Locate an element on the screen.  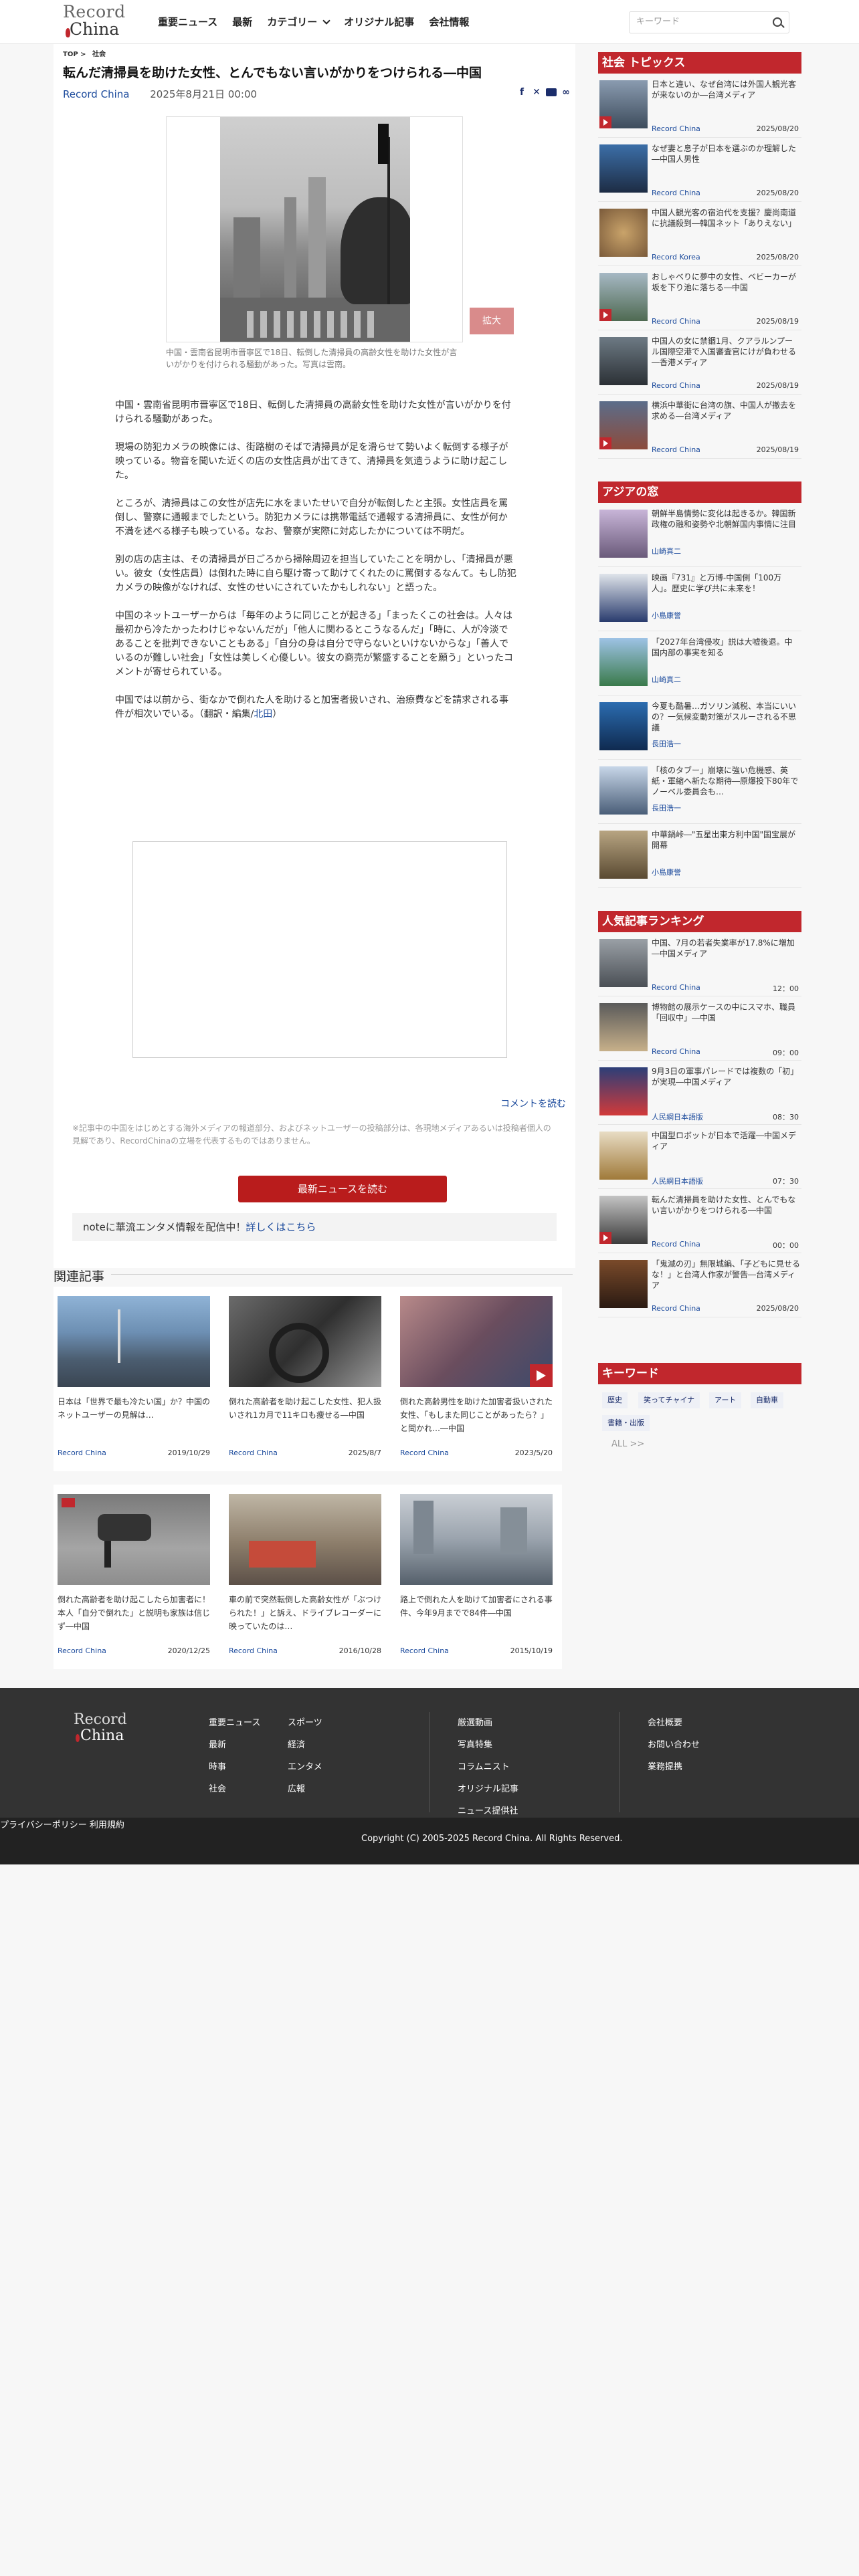
breadcrumb-society: 社会 is located at coordinates (99, 54).